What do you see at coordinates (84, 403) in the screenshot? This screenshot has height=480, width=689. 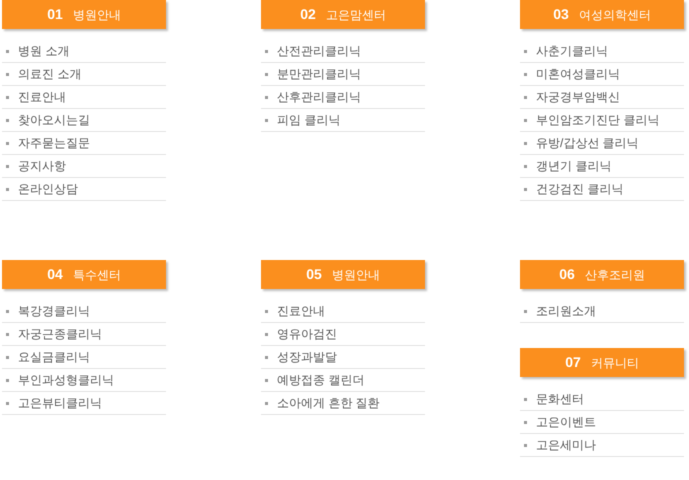 I see `menu-link: 고은뷰티클리닉` at bounding box center [84, 403].